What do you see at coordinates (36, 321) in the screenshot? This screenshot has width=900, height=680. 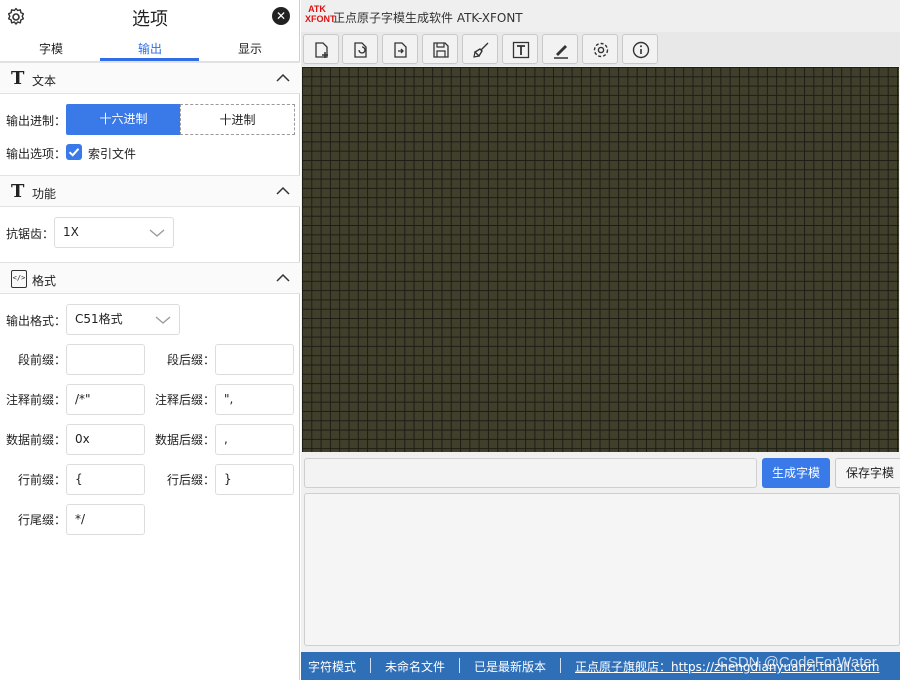 I see `output-format-label: 输出格式：` at bounding box center [36, 321].